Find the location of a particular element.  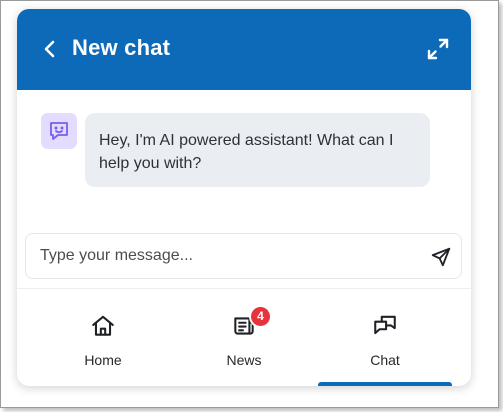

nav-item-news: 4 News is located at coordinates (244, 337).